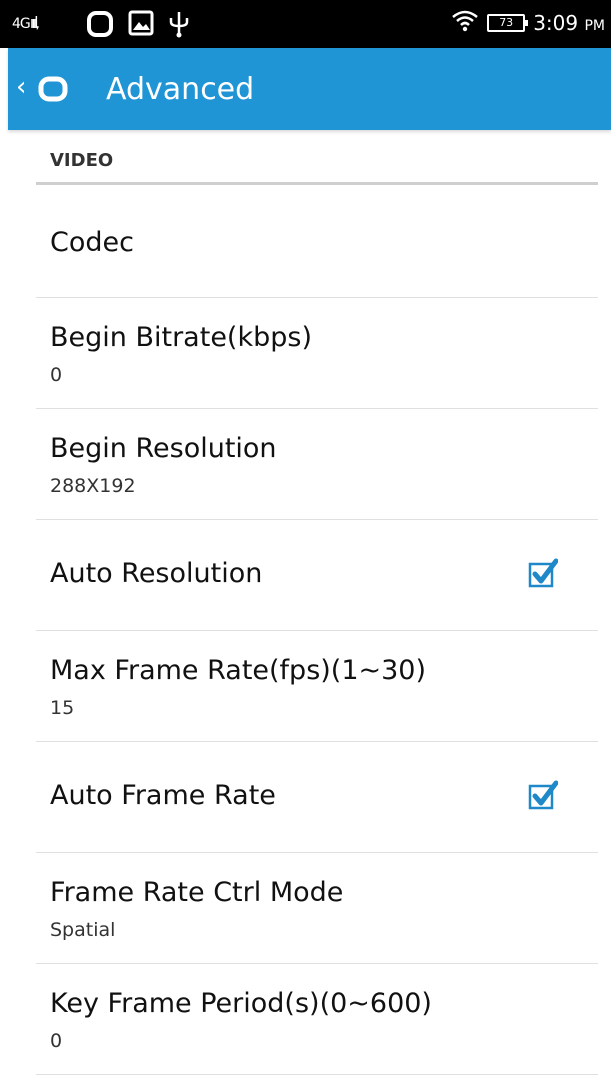 This screenshot has width=611, height=1075. Describe the element at coordinates (317, 797) in the screenshot. I see `pref-auto-frame-rate: Auto Frame Rate` at that location.